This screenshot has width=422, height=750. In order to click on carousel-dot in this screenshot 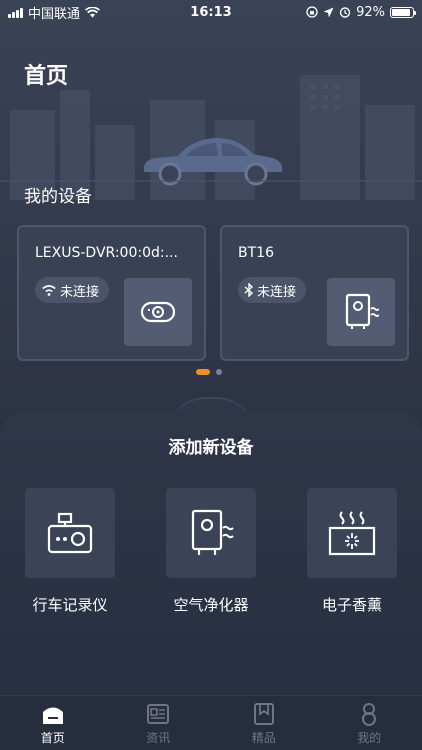, I will do `click(219, 372)`.